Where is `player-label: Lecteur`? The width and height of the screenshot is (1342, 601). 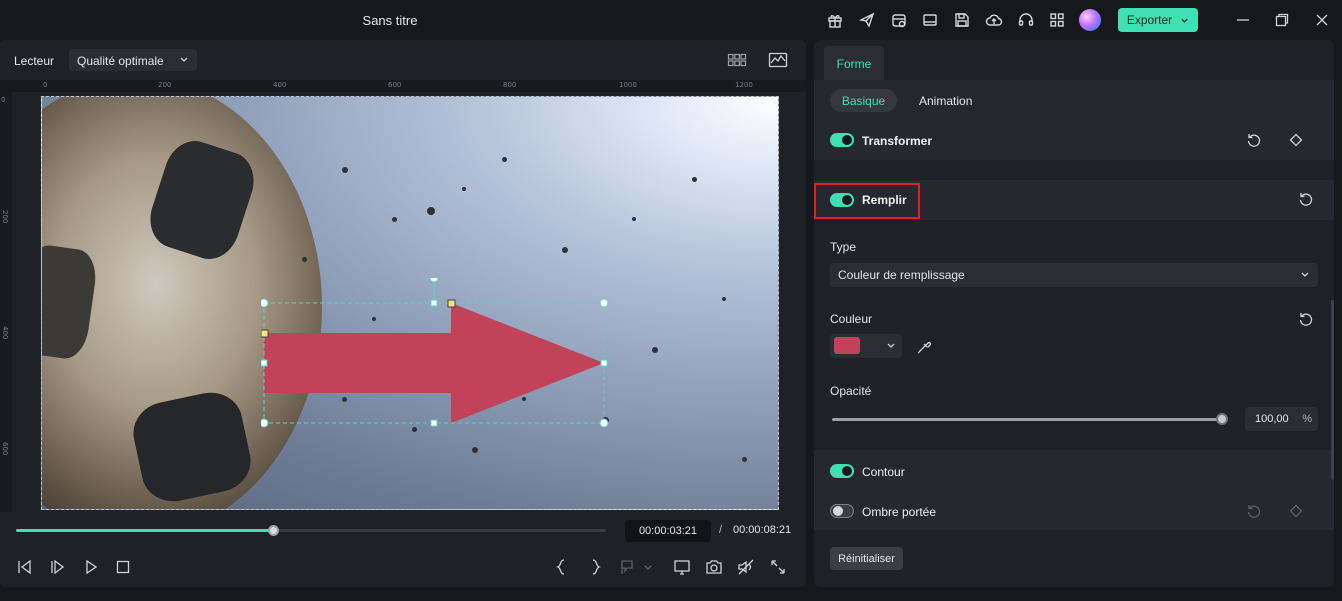
player-label: Lecteur is located at coordinates (34, 61).